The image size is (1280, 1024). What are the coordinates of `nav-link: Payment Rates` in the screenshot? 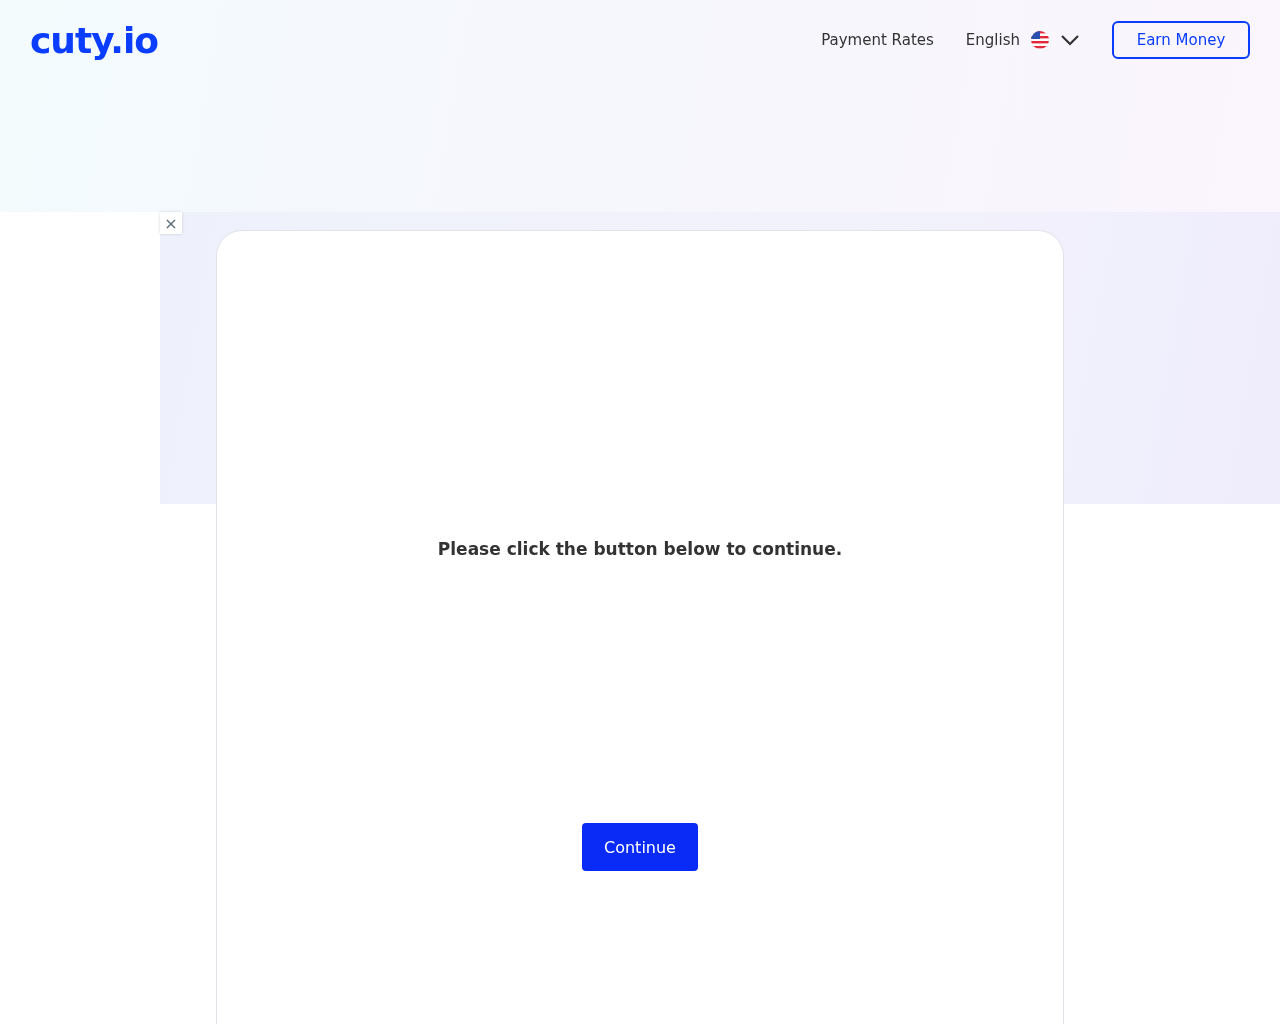 It's located at (877, 40).